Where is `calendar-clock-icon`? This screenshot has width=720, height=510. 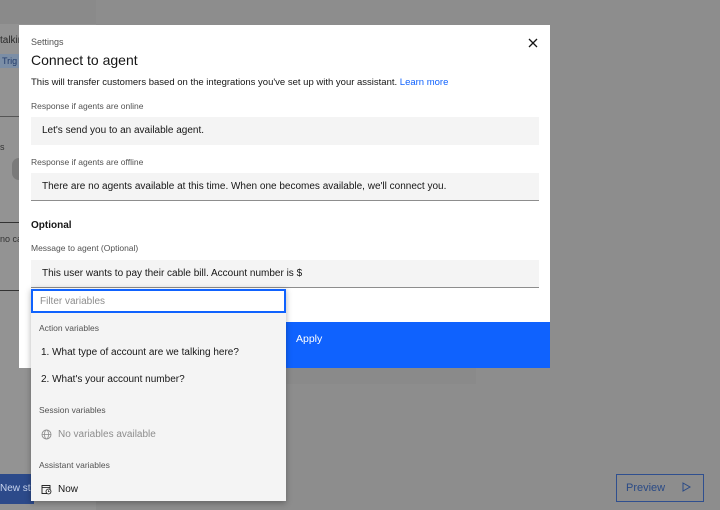
calendar-clock-icon is located at coordinates (46, 489).